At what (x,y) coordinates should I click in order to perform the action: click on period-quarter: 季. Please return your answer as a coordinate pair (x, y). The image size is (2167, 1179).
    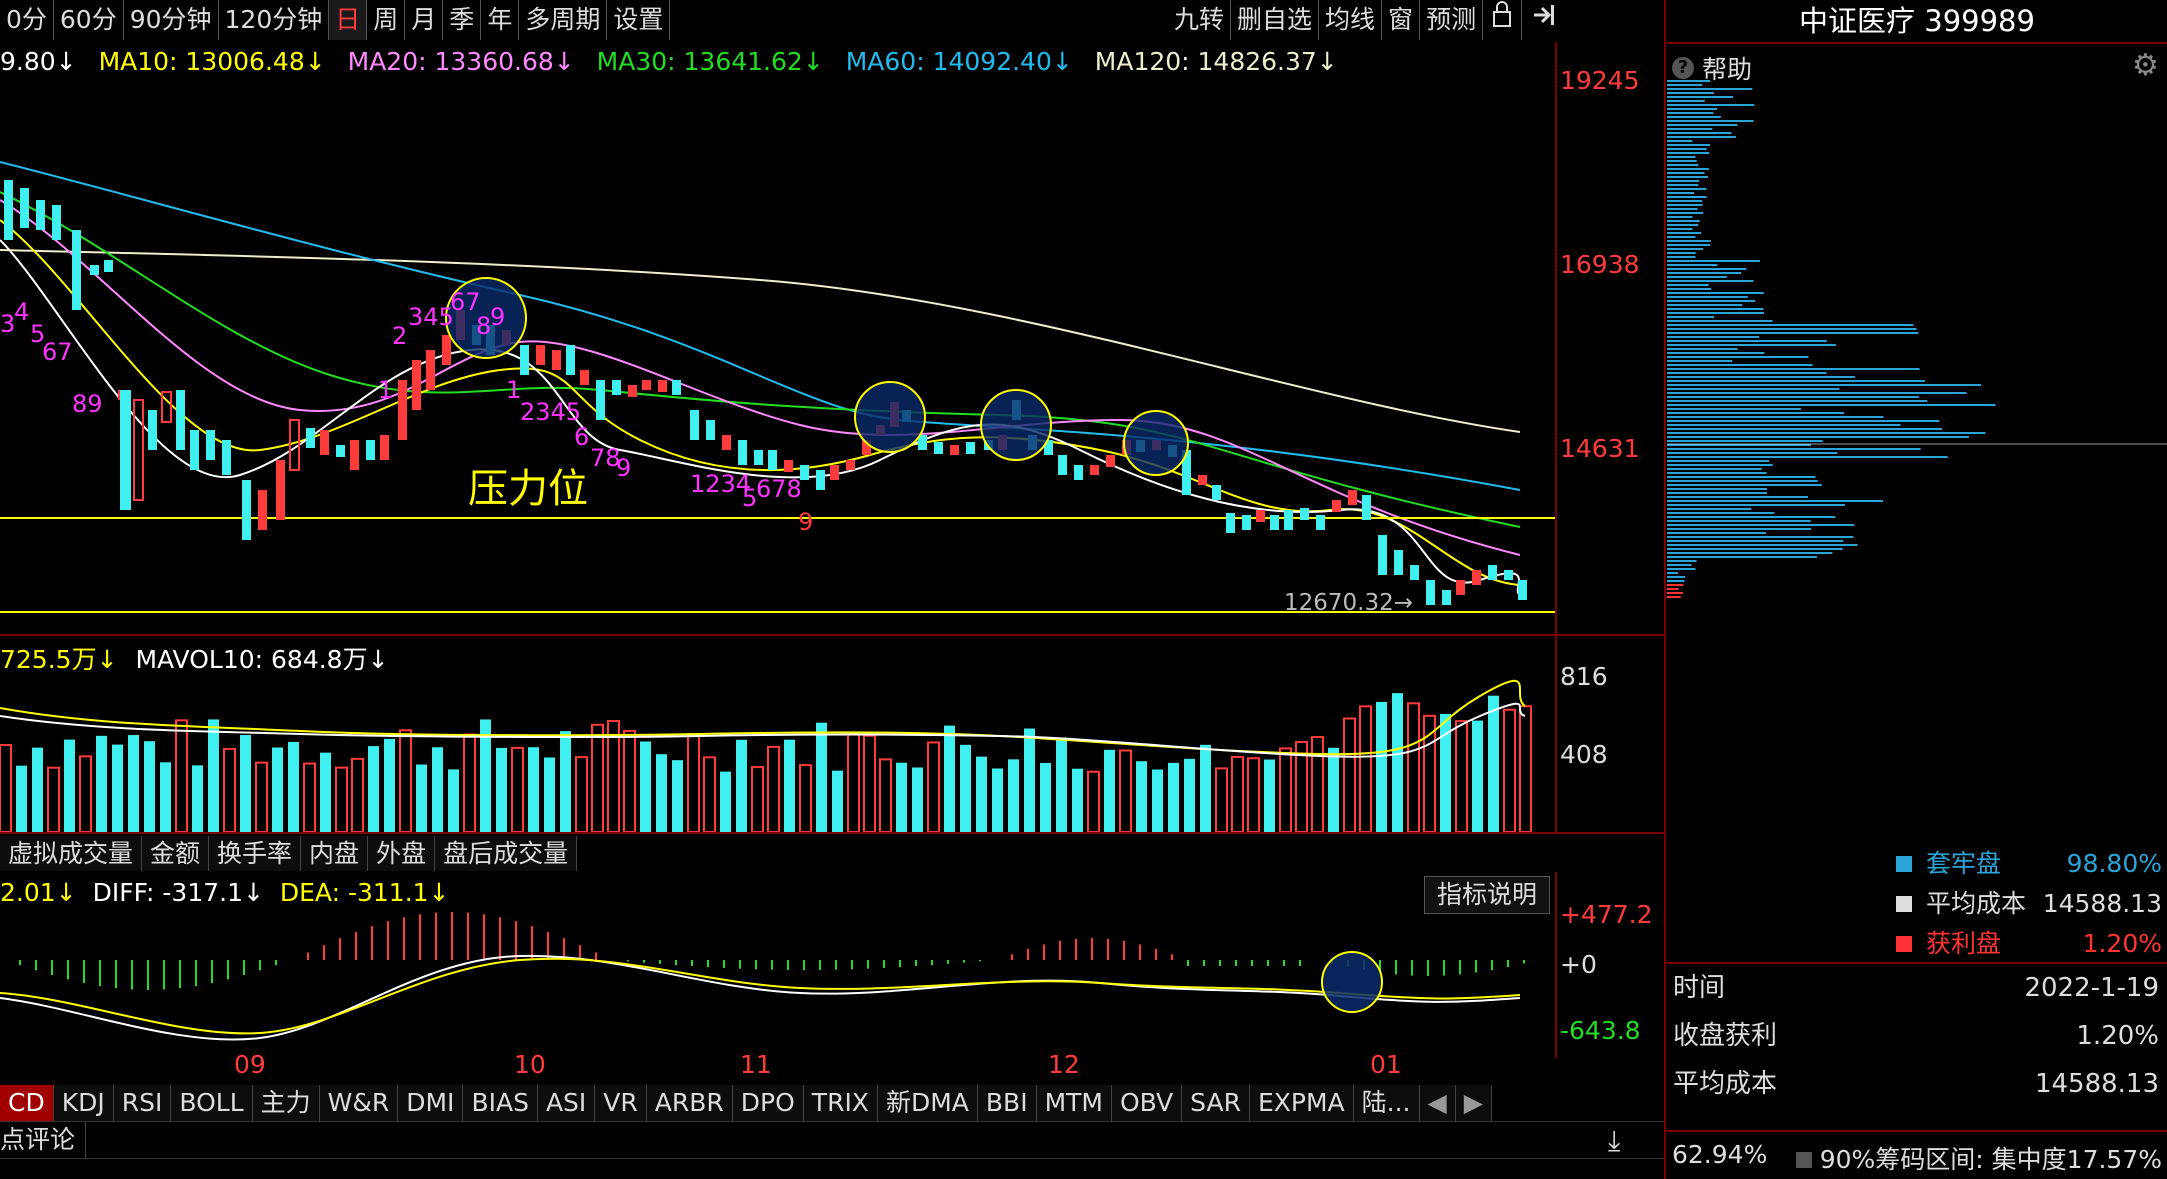
    Looking at the image, I should click on (462, 20).